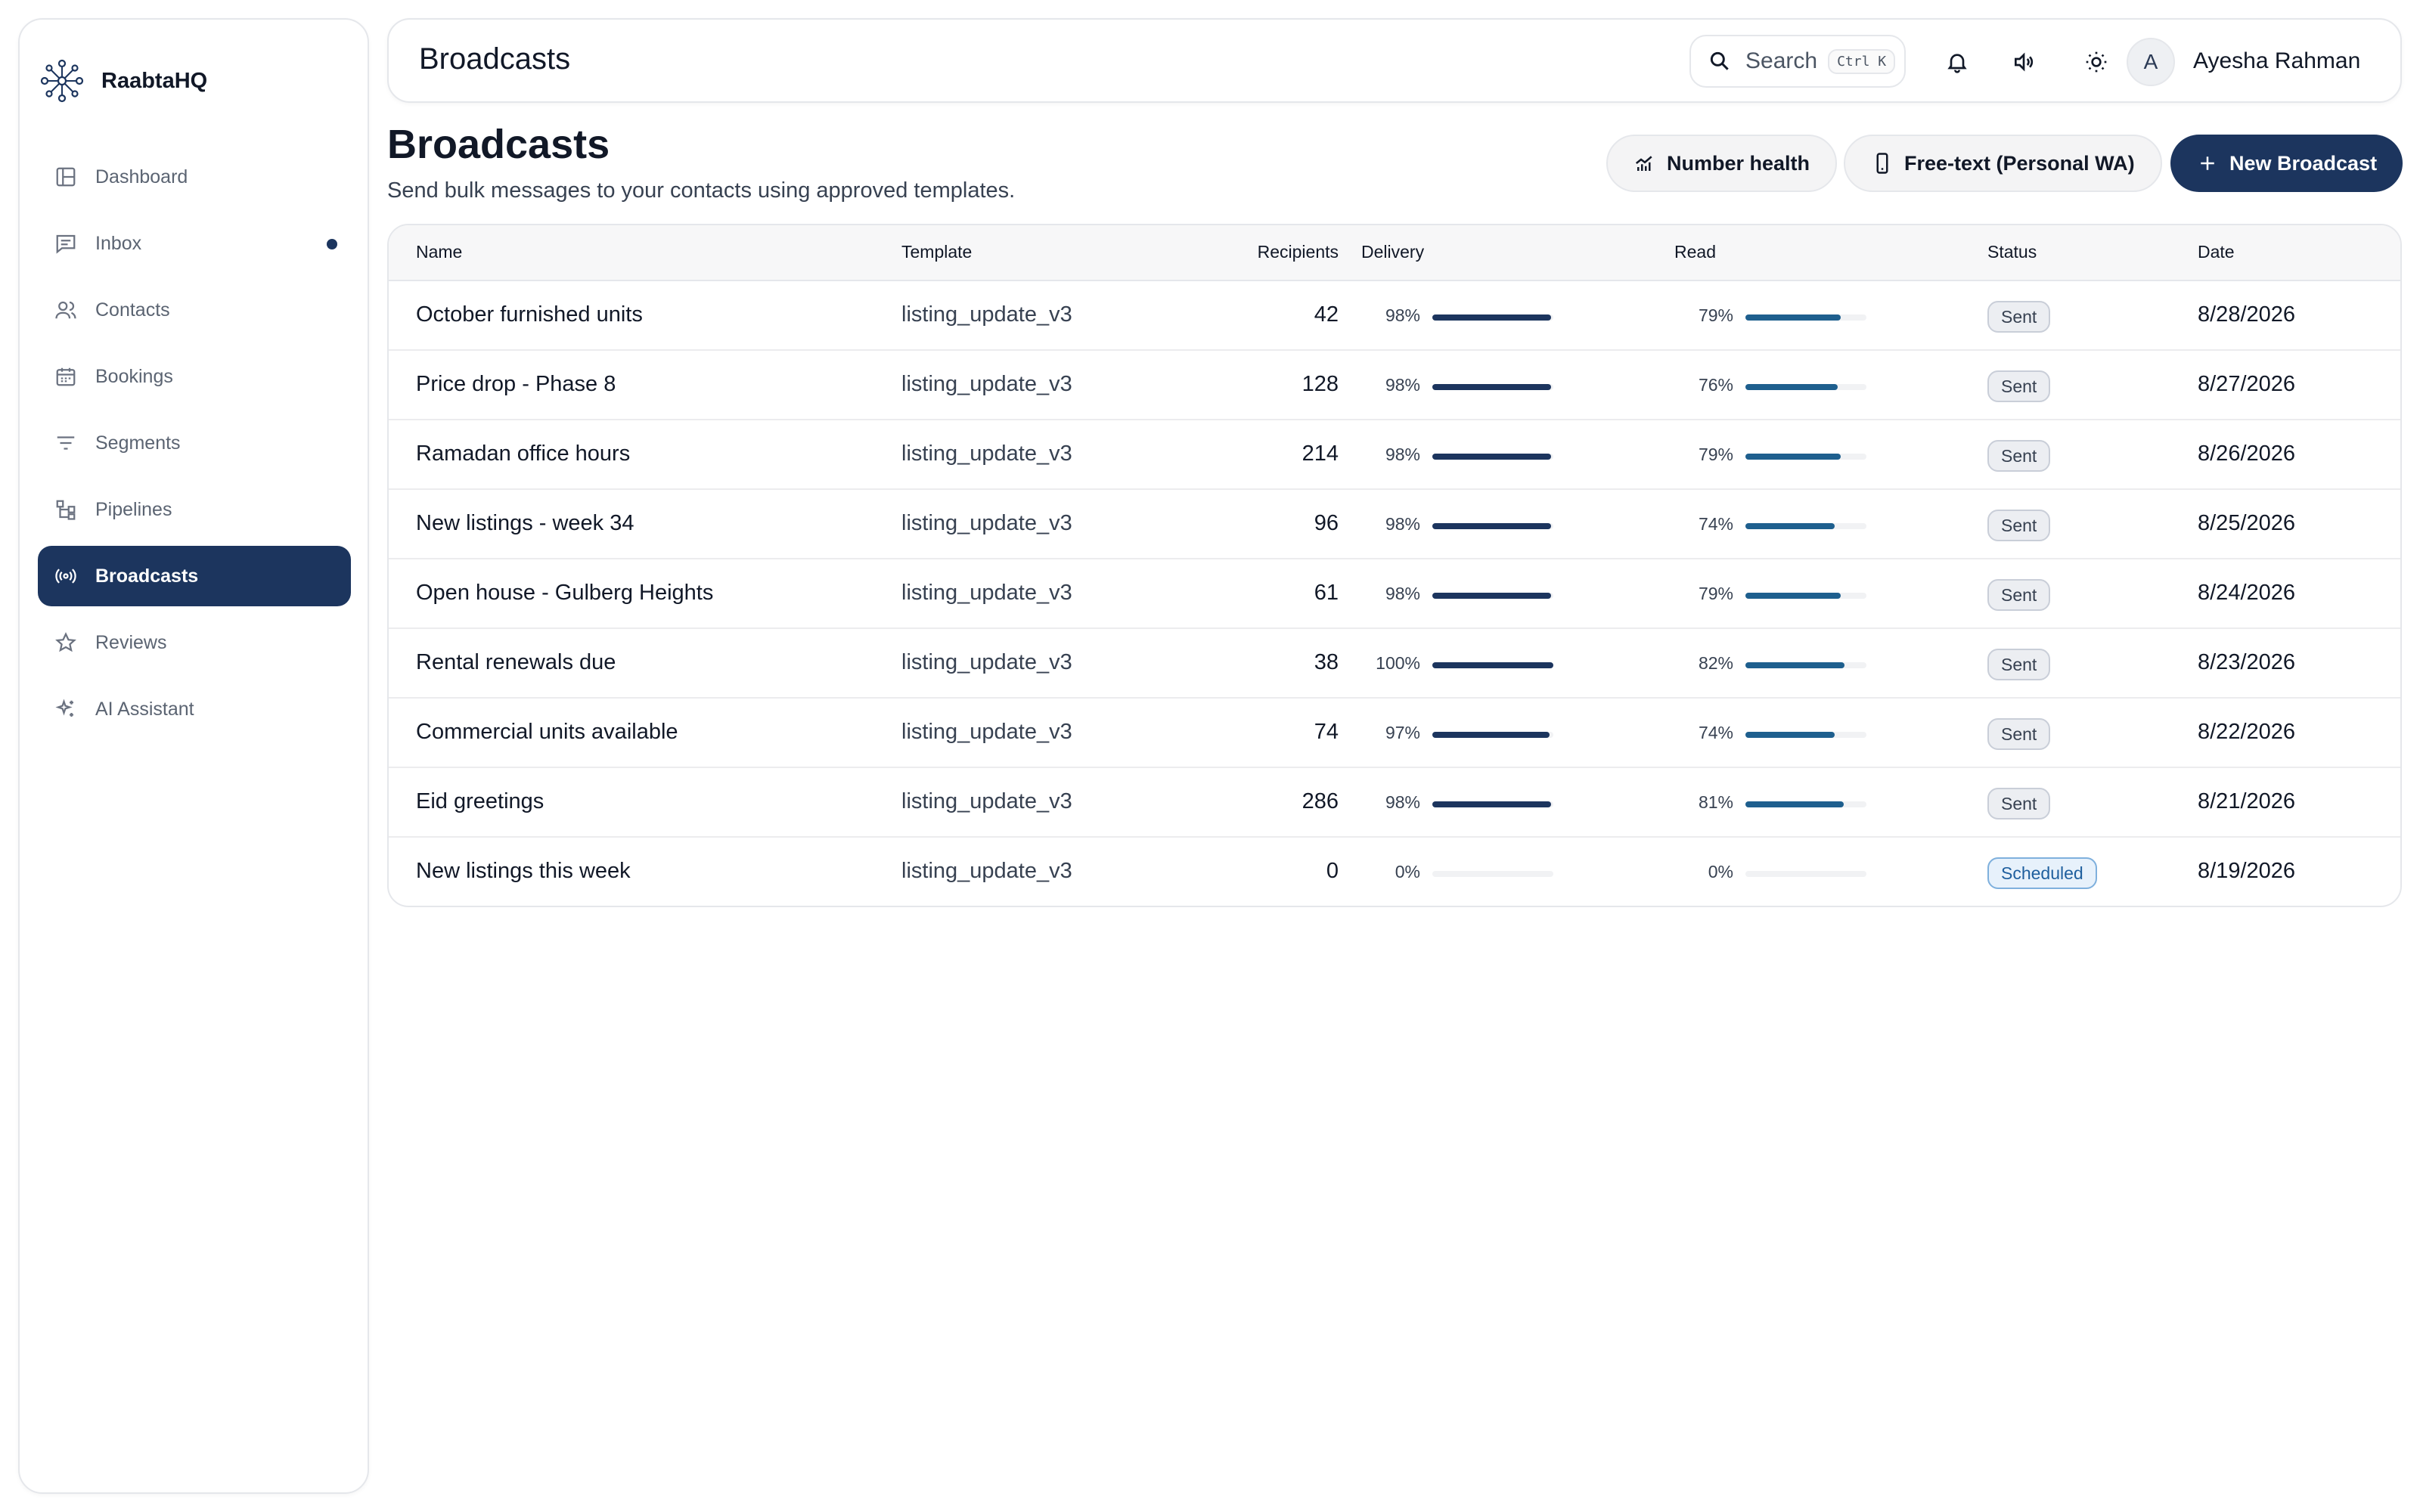 This screenshot has height=1512, width=2420. Describe the element at coordinates (1695, 252) in the screenshot. I see `column-header-read: Read` at that location.